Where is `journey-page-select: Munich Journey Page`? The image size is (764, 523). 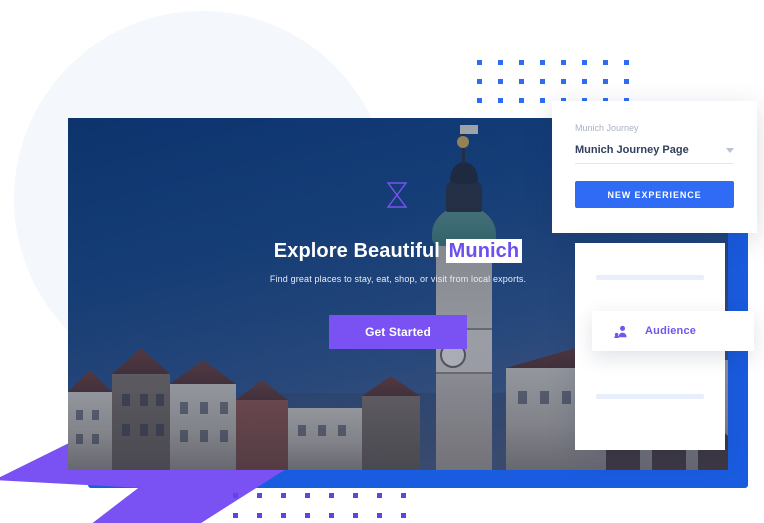
journey-page-select: Munich Journey Page is located at coordinates (654, 154).